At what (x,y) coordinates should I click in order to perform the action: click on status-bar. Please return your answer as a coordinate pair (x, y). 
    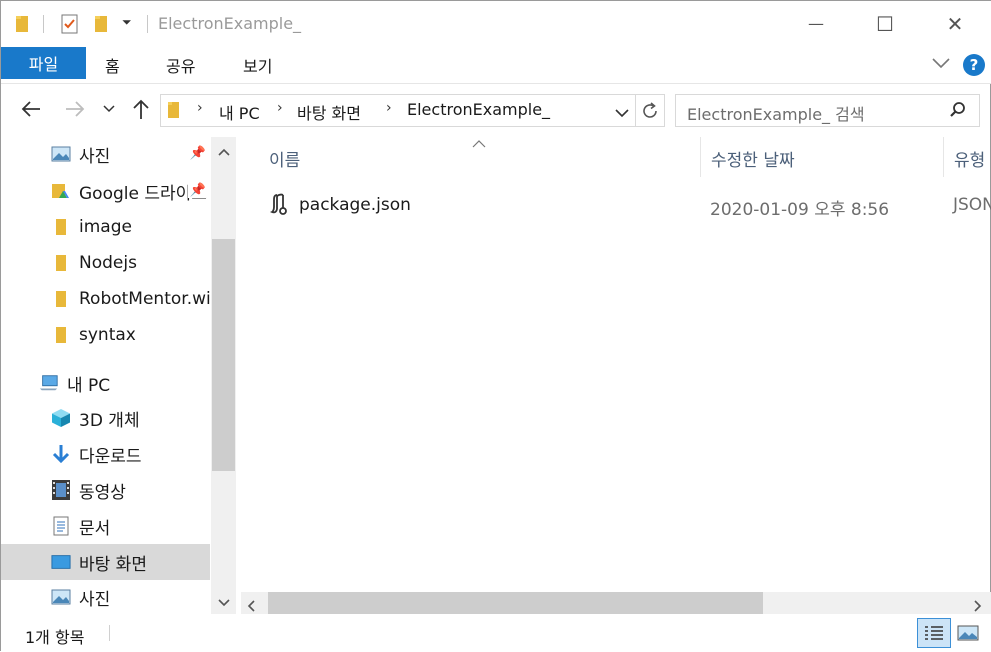
    Looking at the image, I should click on (496, 633).